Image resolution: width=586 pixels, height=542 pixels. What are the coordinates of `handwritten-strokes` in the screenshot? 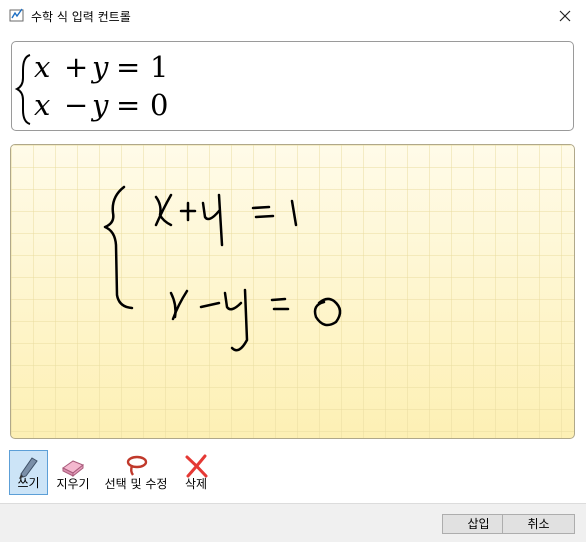 It's located at (222, 268).